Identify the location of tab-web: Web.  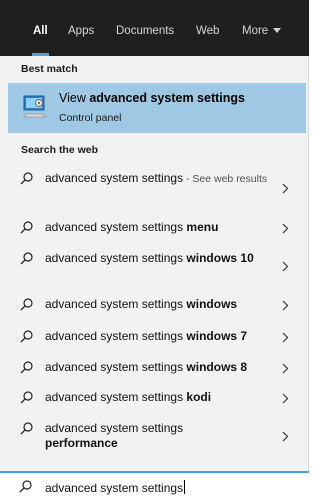
(207, 28).